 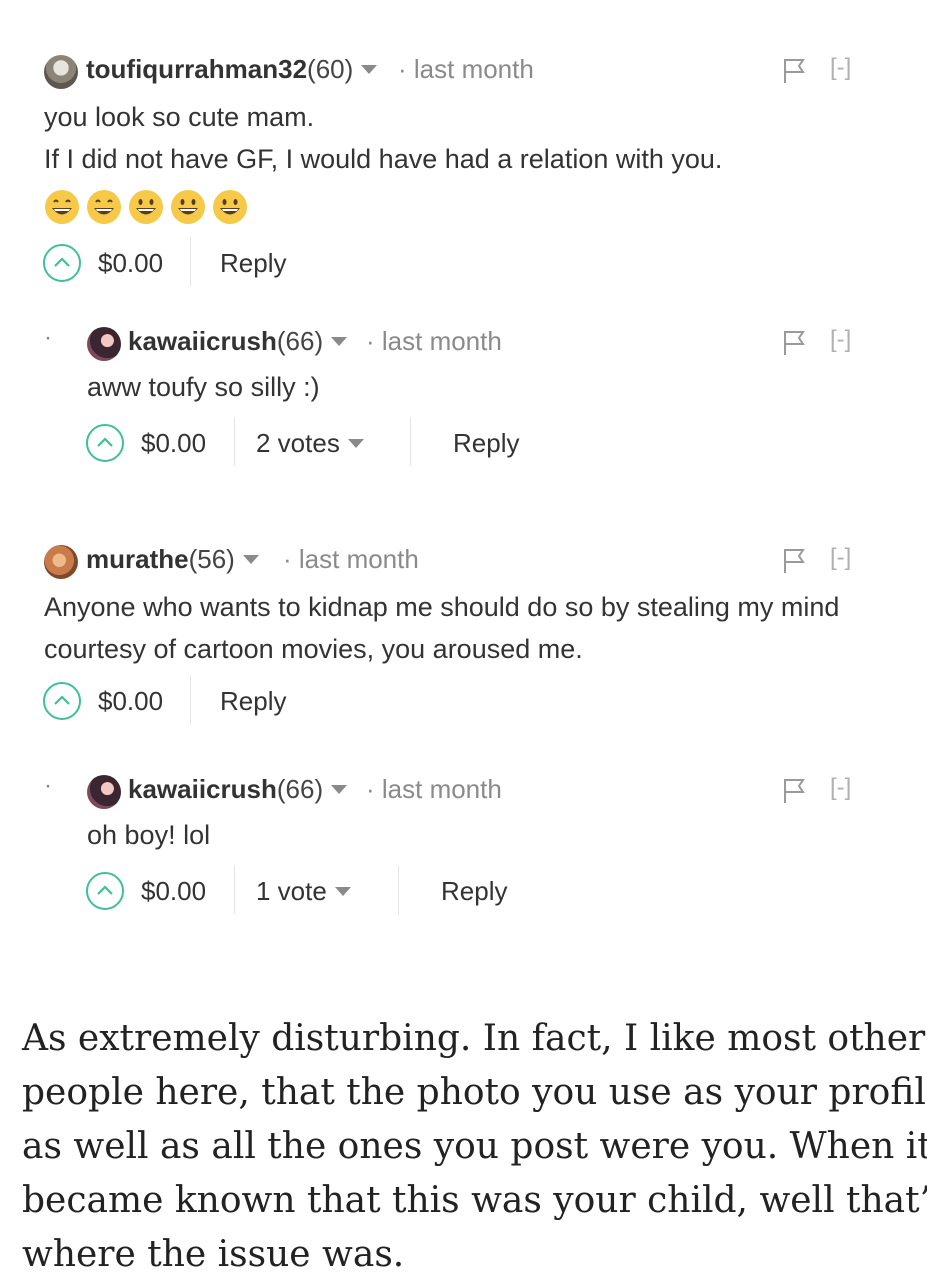 I want to click on emoji-row, so click(x=485, y=207).